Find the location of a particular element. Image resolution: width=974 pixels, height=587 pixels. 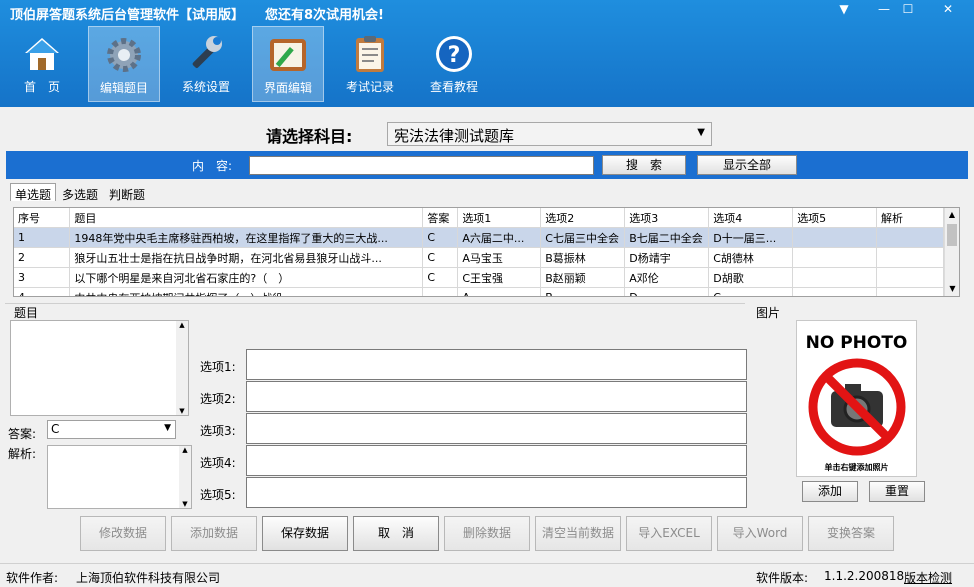

delete-data-button: 删除数据 is located at coordinates (487, 533).